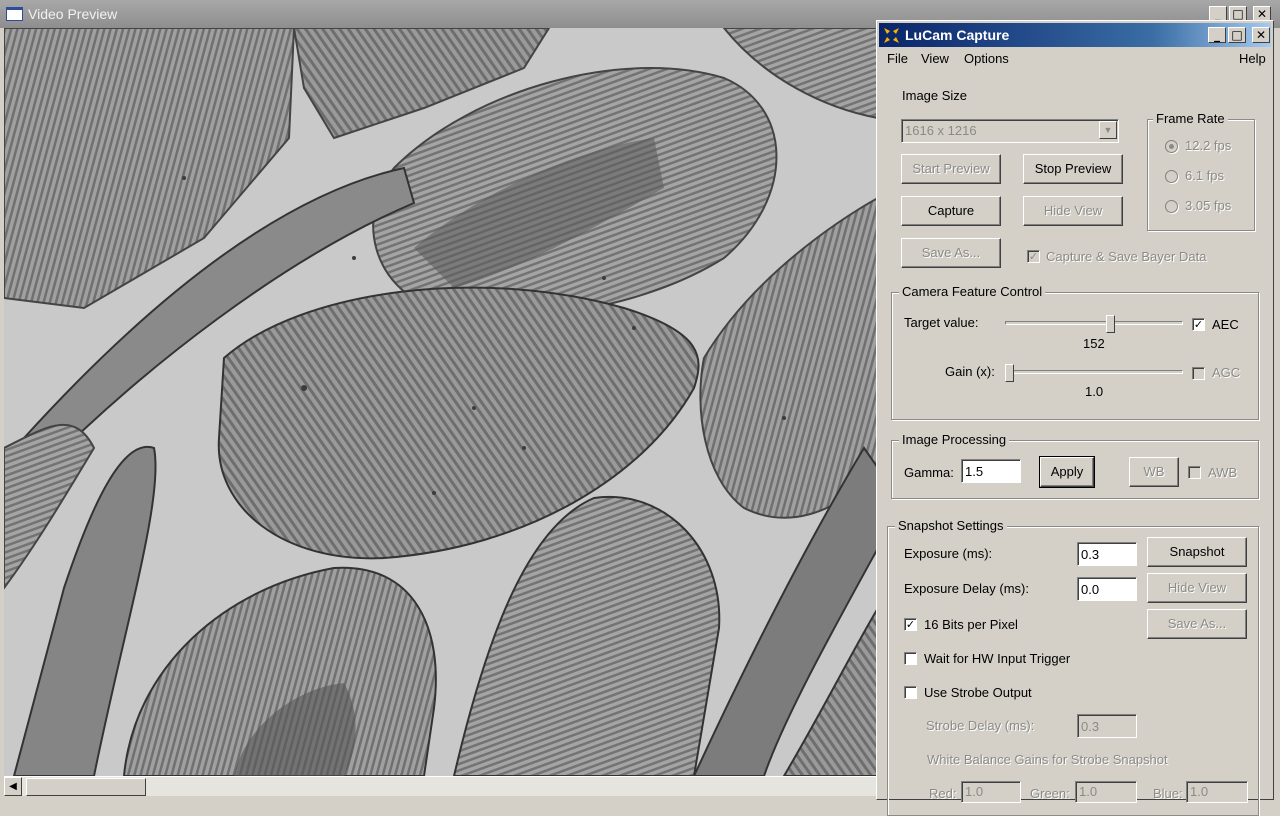 The height and width of the screenshot is (816, 1280). I want to click on capture-button: Capture, so click(951, 211).